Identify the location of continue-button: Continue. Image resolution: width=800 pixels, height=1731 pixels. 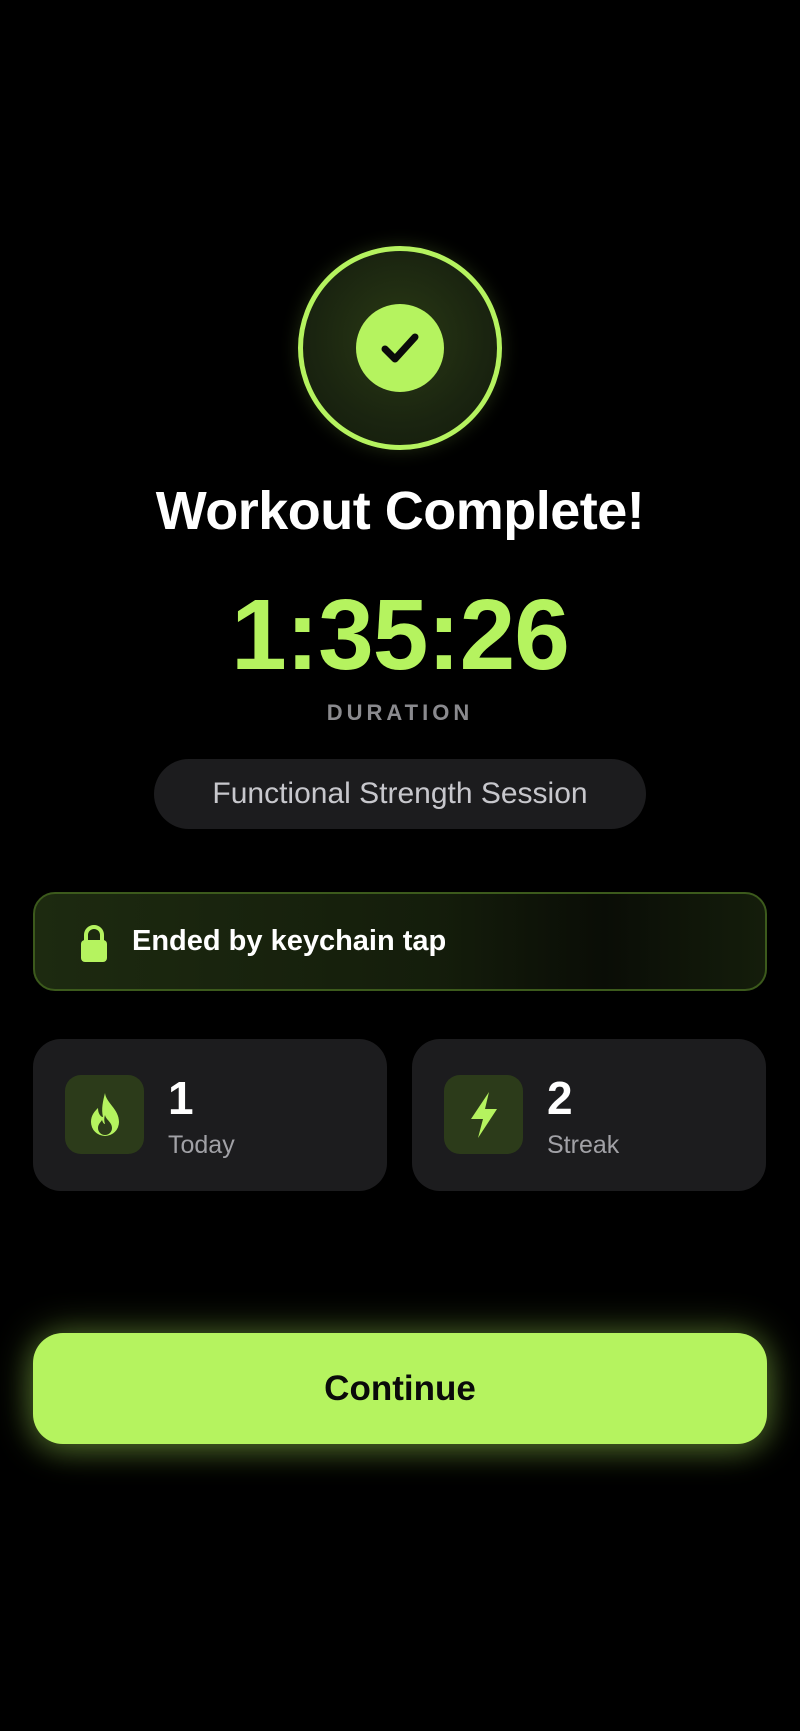
(400, 1388).